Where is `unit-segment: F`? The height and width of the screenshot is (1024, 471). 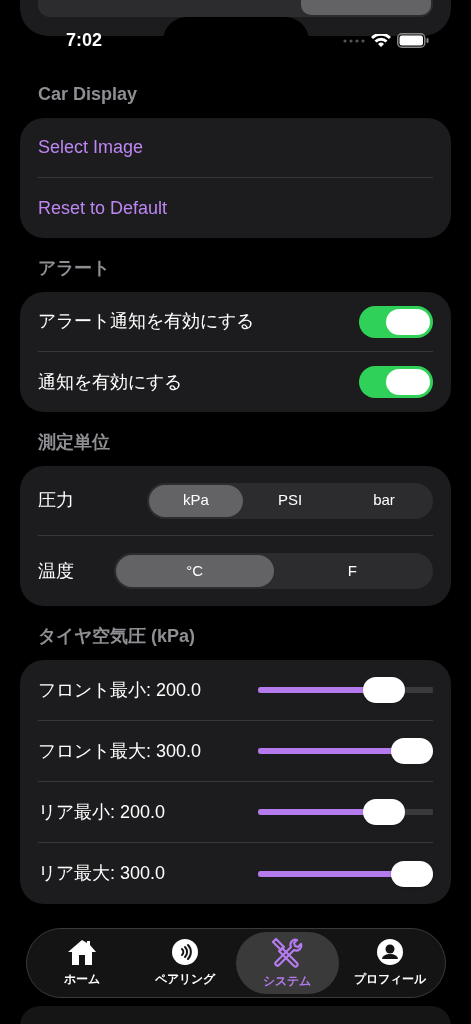 unit-segment: F is located at coordinates (352, 571).